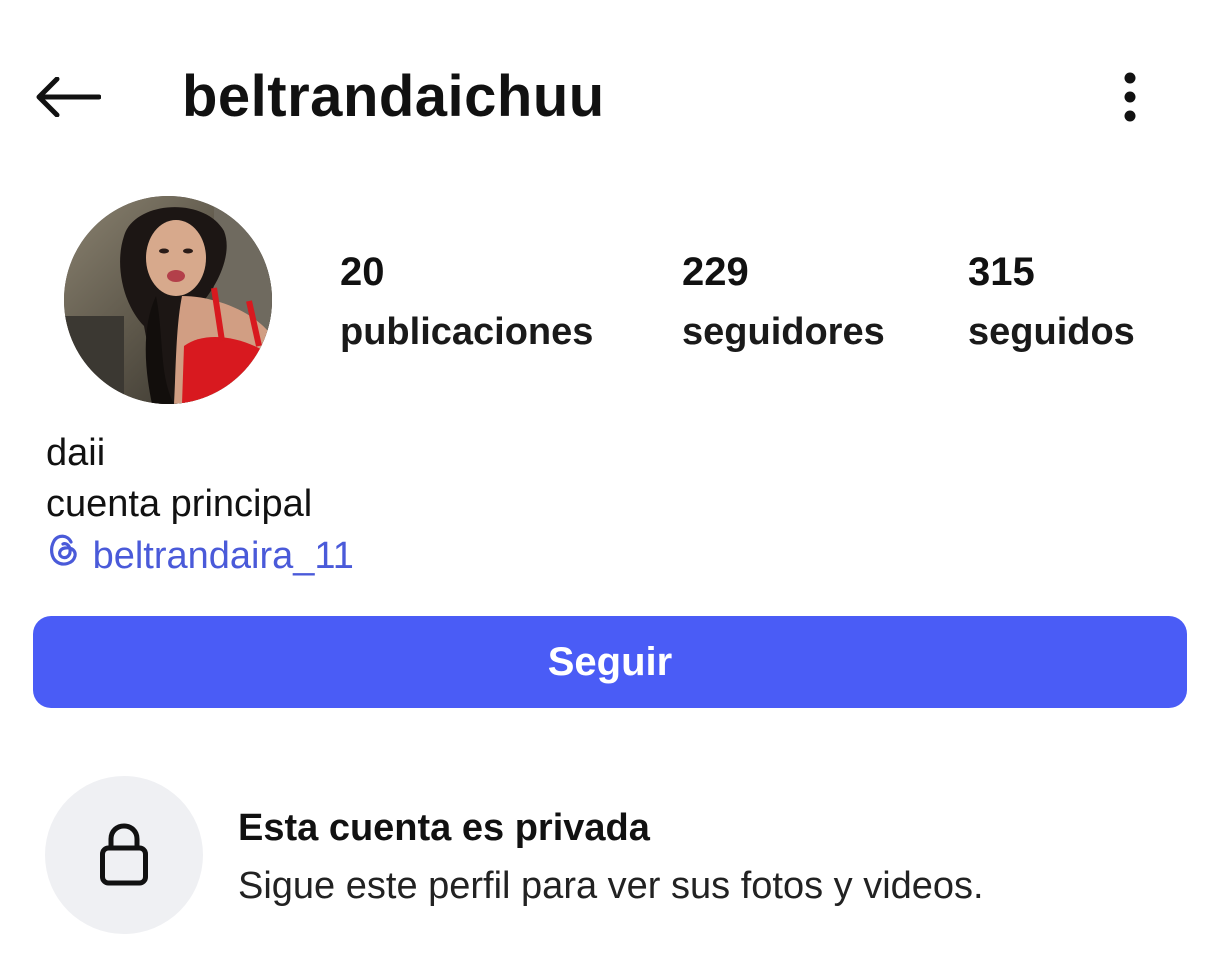 This screenshot has width=1220, height=970. I want to click on avatar, so click(168, 300).